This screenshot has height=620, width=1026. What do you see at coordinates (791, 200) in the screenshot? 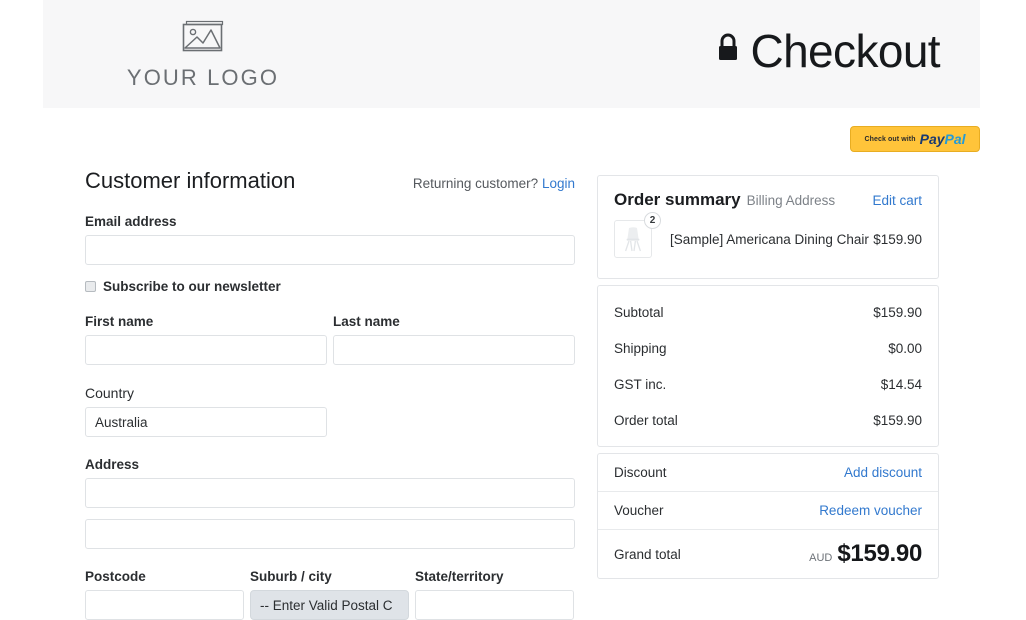
I see `order-summary-subtitle: Billing Address` at bounding box center [791, 200].